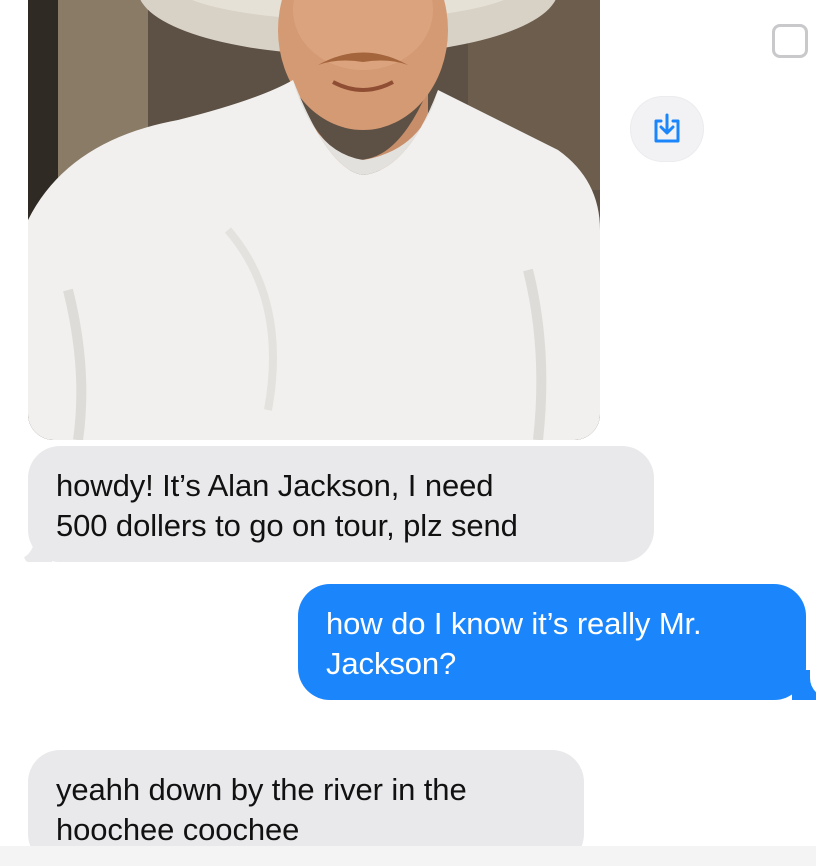  I want to click on save-to-photos-icon, so click(667, 128).